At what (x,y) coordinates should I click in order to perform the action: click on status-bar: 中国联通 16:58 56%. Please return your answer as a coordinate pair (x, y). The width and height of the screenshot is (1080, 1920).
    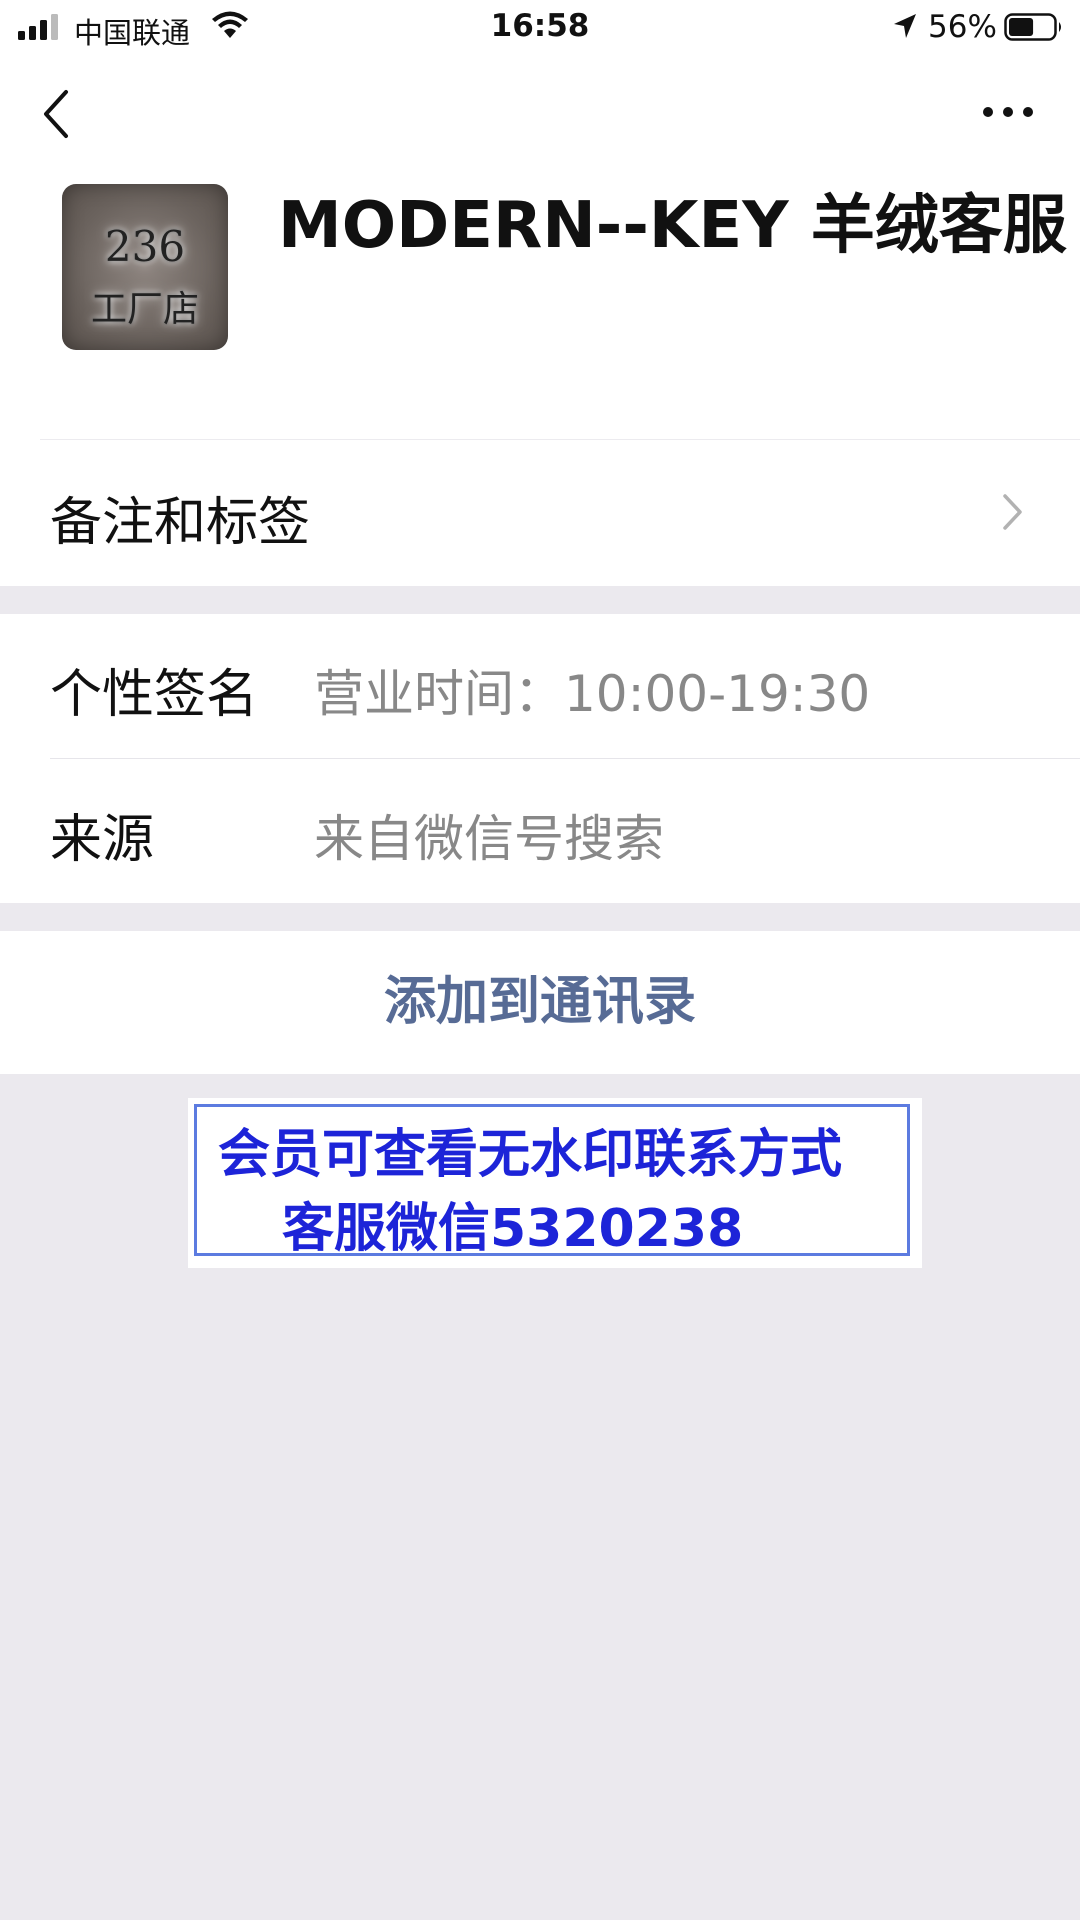
    Looking at the image, I should click on (540, 28).